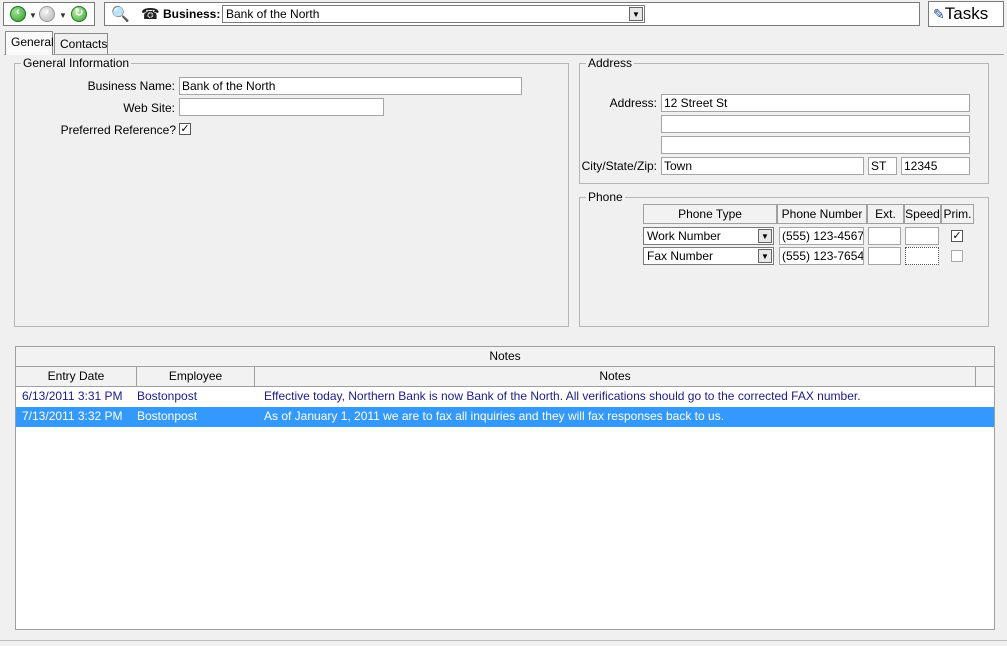 Image resolution: width=1007 pixels, height=646 pixels. Describe the element at coordinates (229, 86) in the screenshot. I see `business-name-value: Bank of the North` at that location.